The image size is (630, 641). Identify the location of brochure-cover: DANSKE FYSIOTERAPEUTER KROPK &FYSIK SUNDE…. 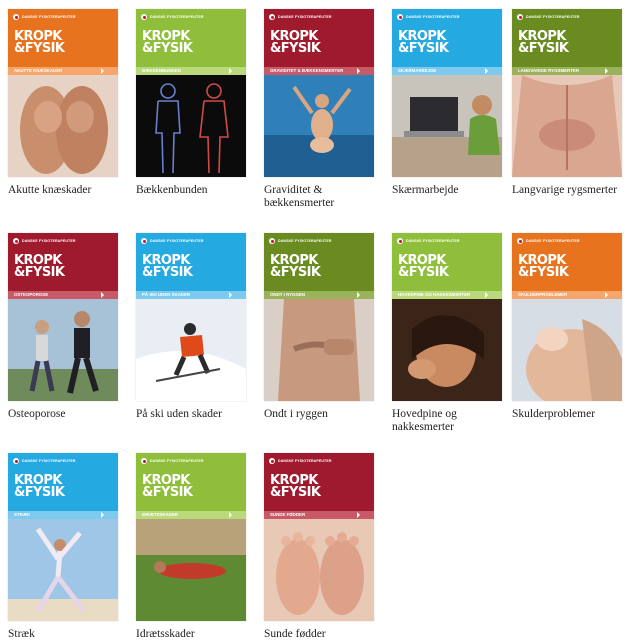
(319, 537).